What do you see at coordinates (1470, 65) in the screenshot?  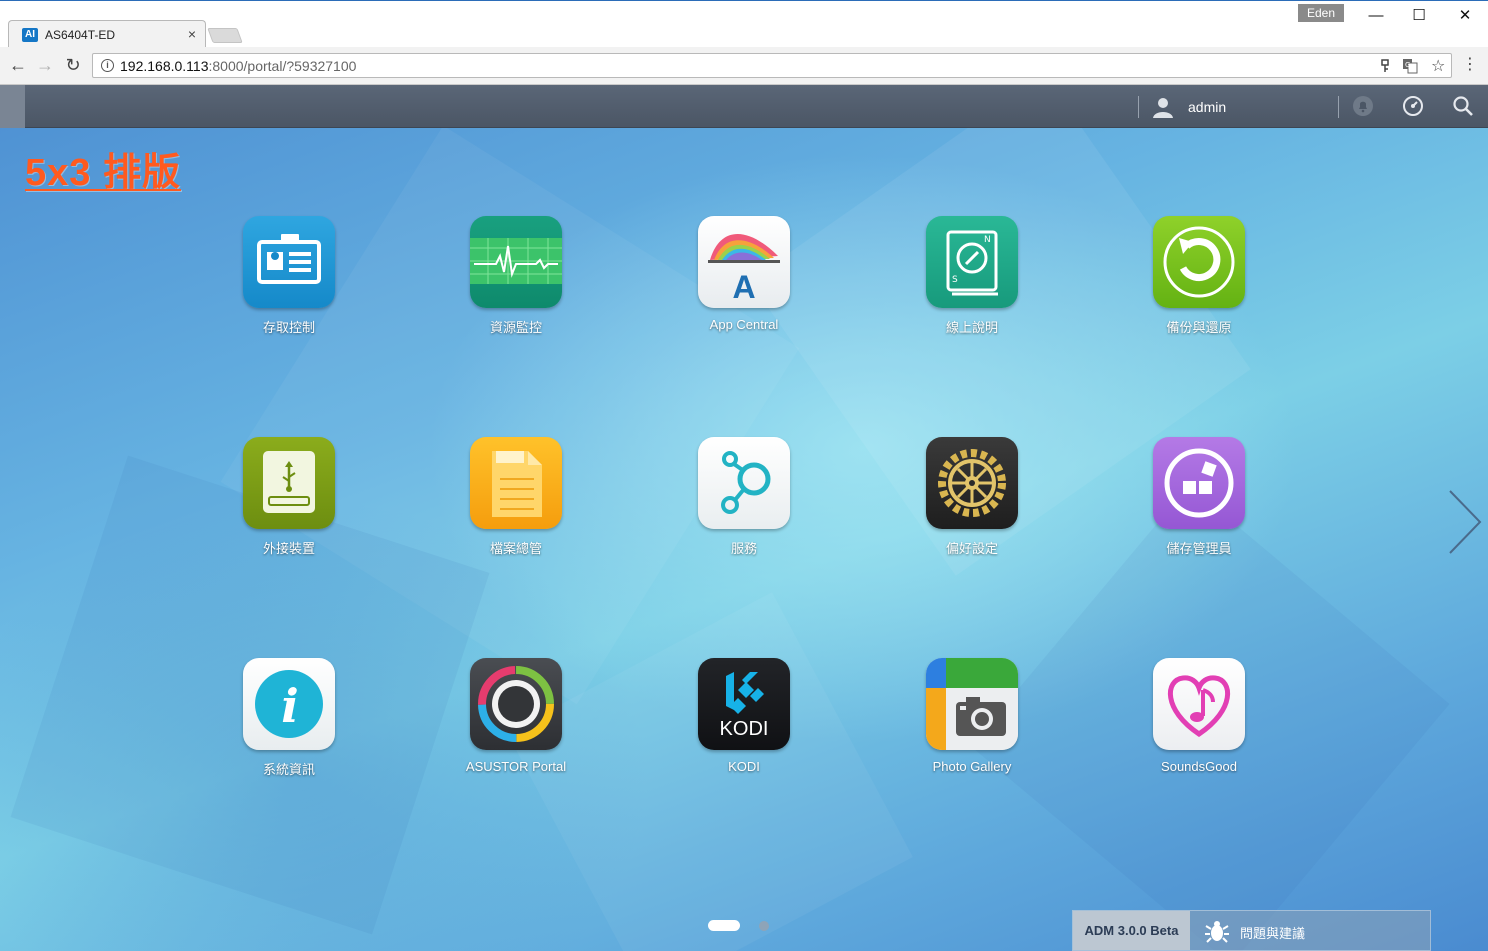 I see `browser-menu-icon: ⋮` at bounding box center [1470, 65].